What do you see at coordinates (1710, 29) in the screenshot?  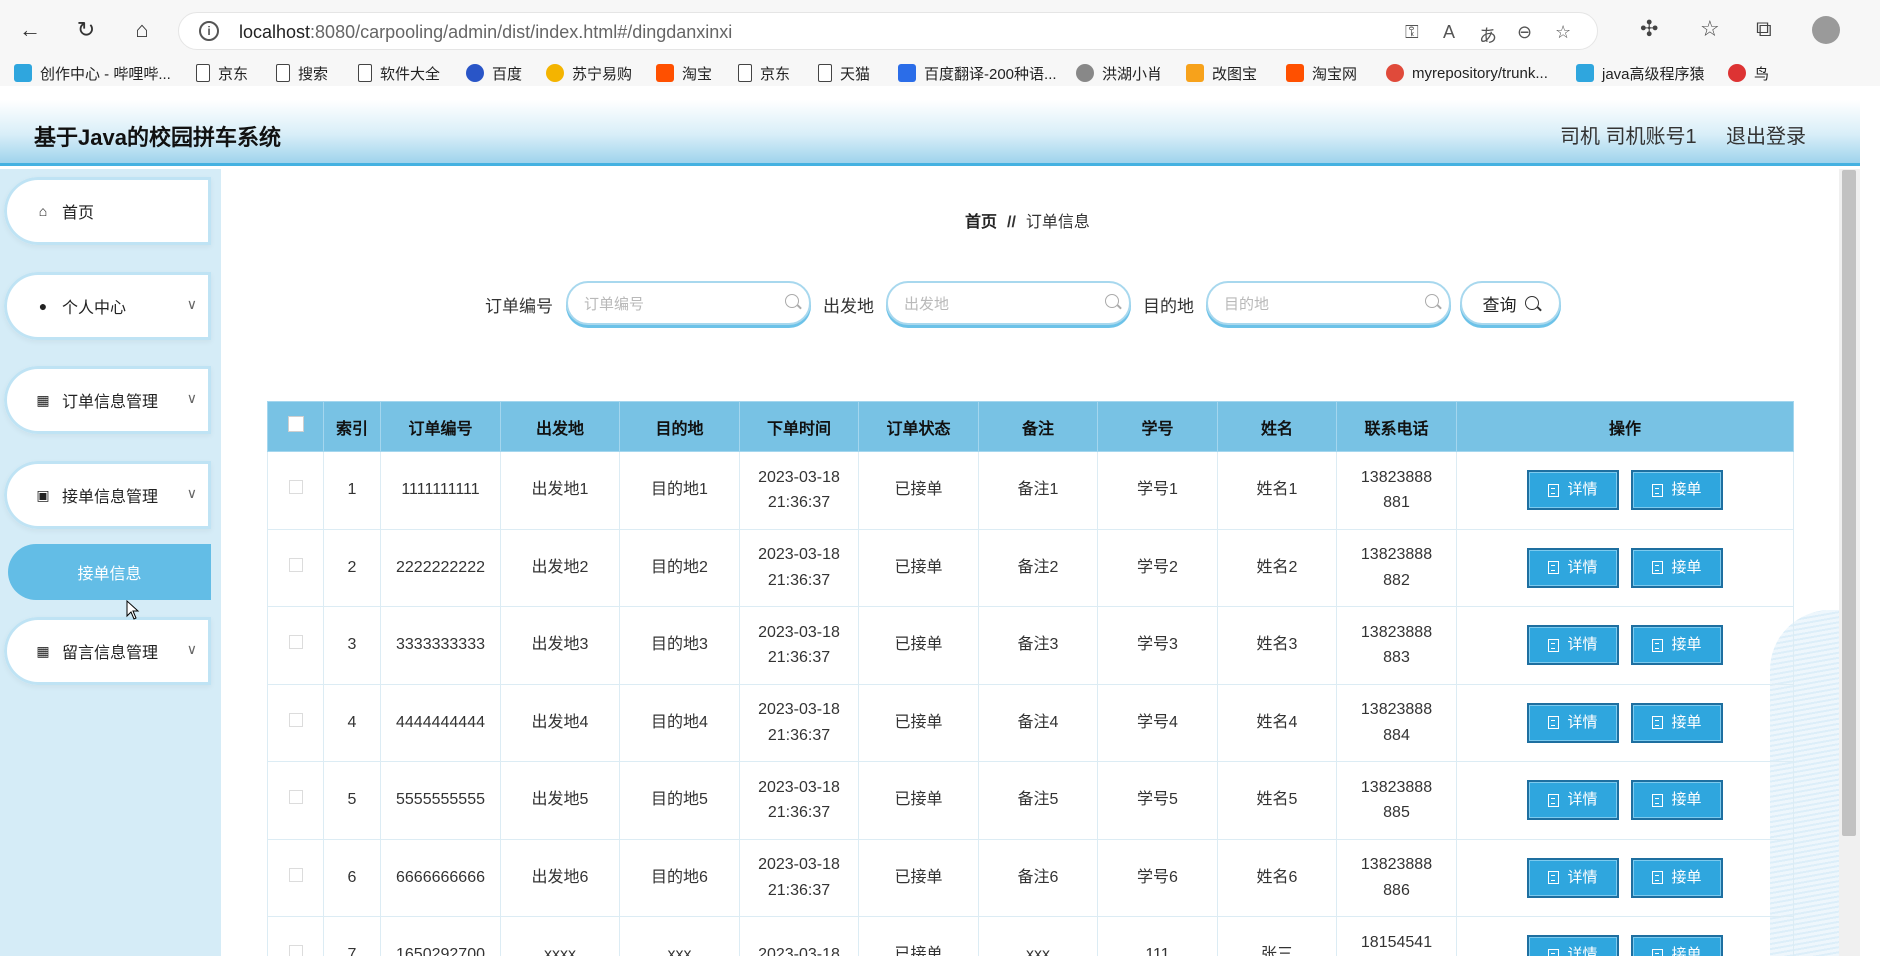 I see `favorites-icon: ☆` at bounding box center [1710, 29].